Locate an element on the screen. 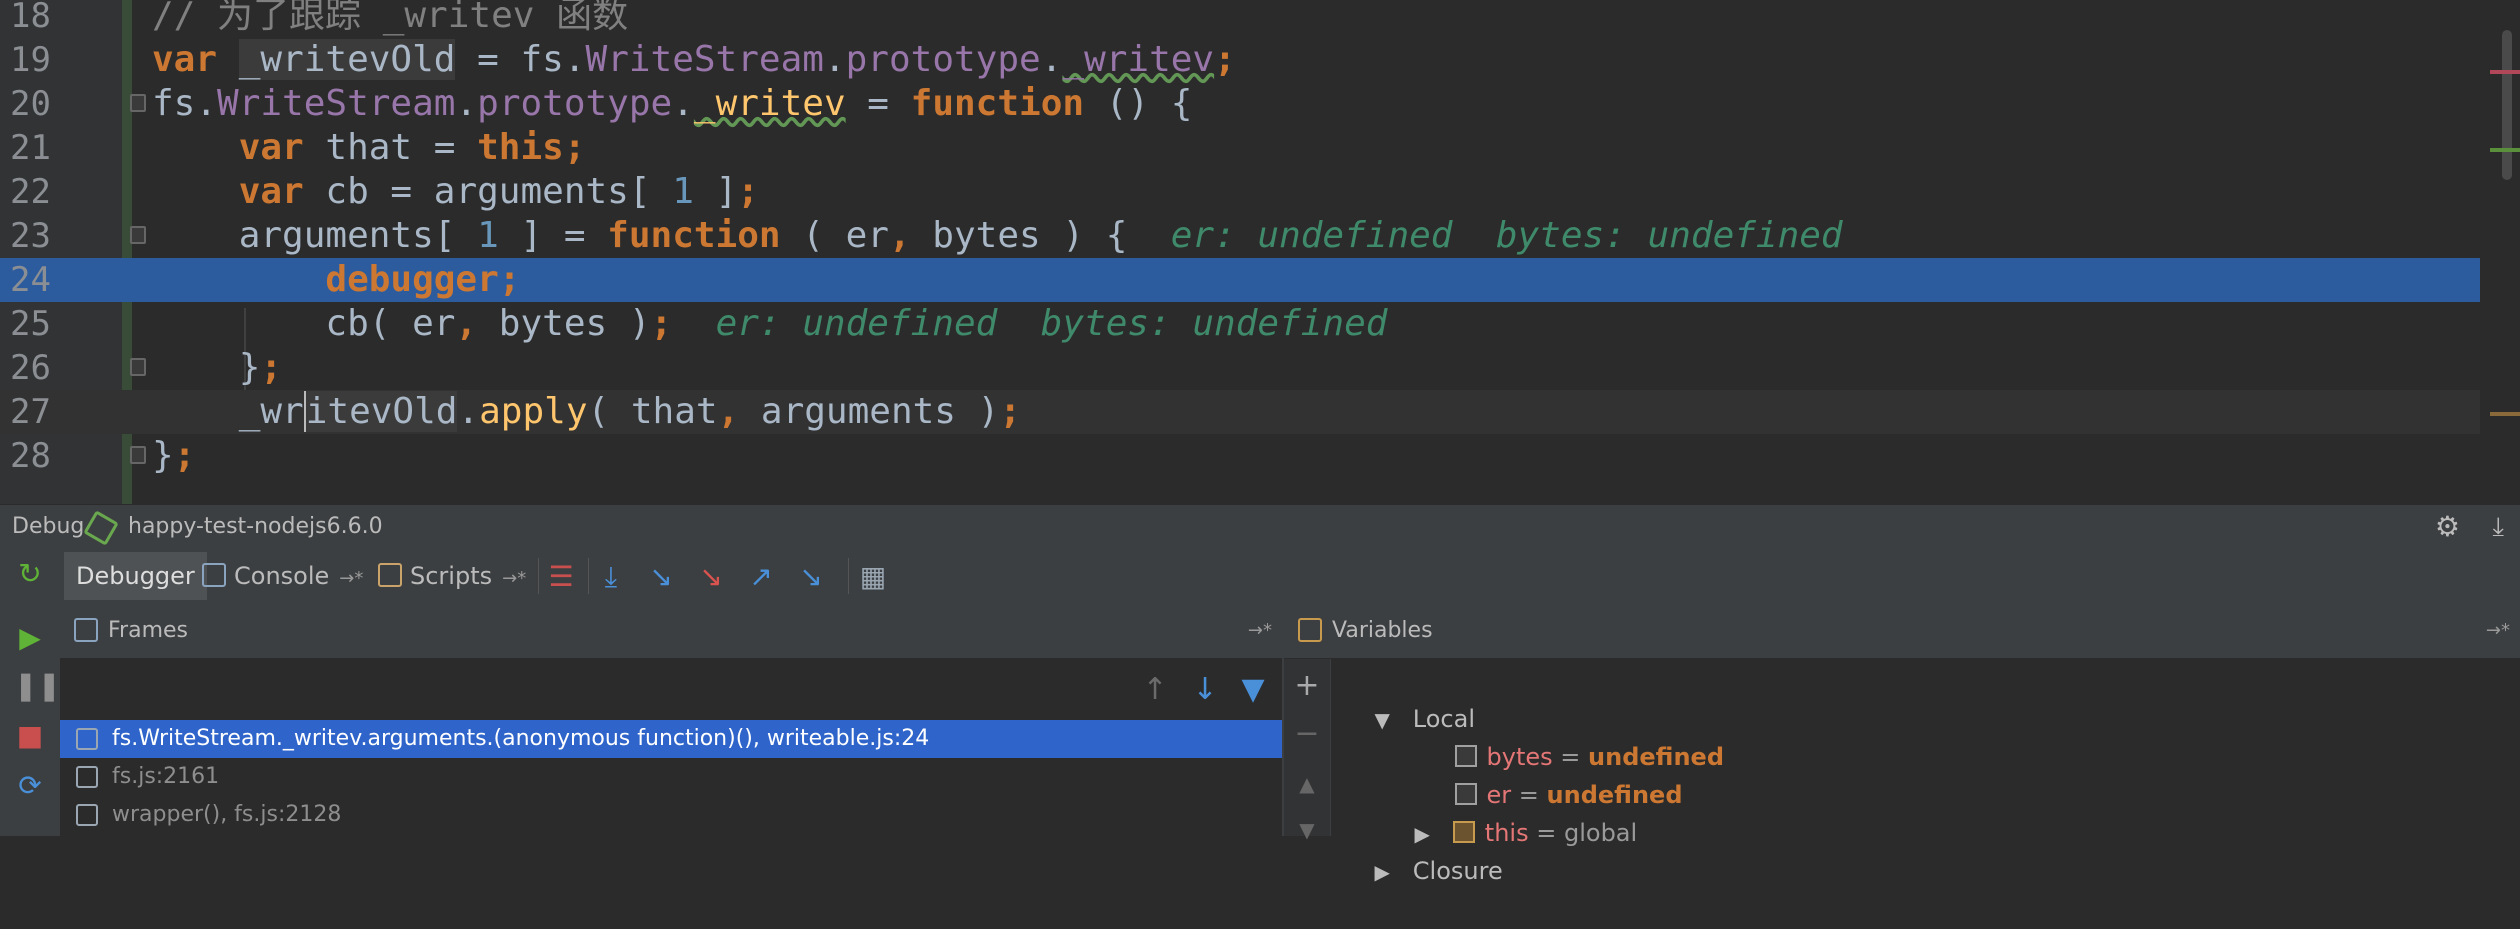 Image resolution: width=2520 pixels, height=929 pixels. line-number: 26 is located at coordinates (30, 368).